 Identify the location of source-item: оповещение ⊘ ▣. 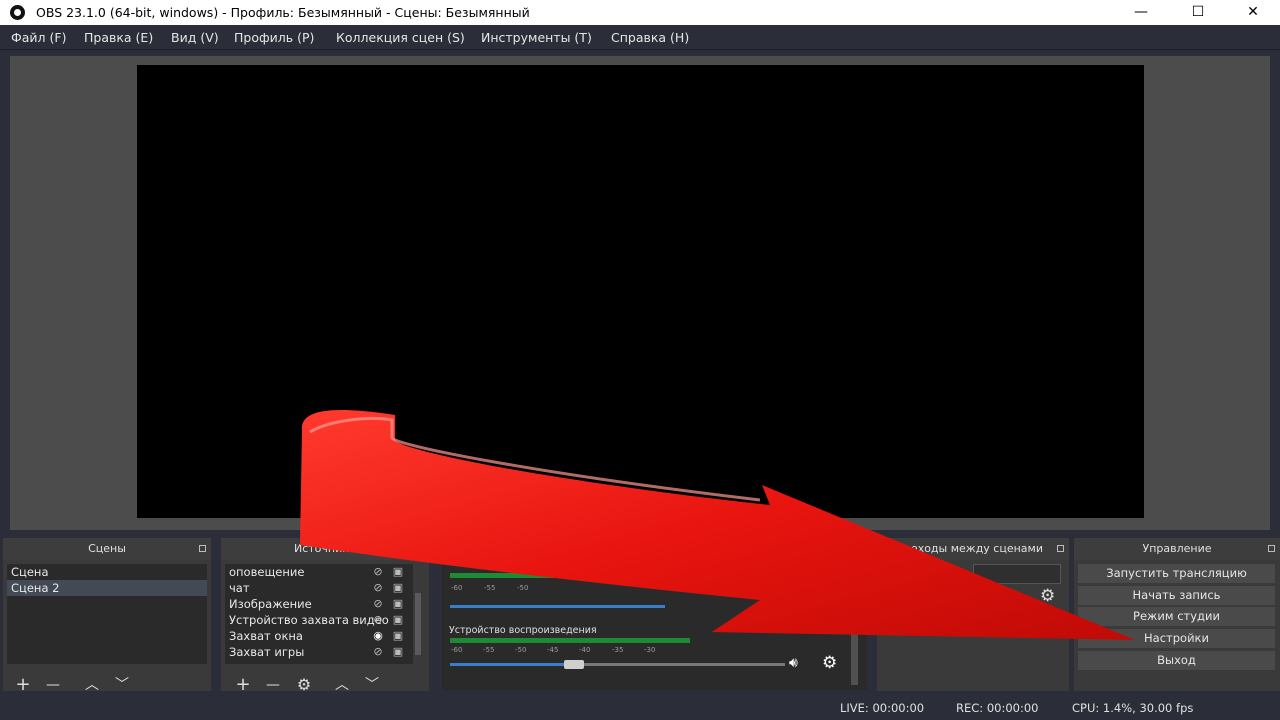
(319, 572).